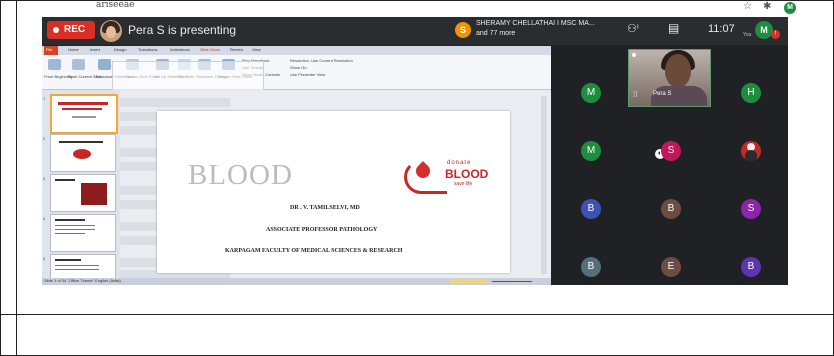 Image resolution: width=834 pixels, height=356 pixels. I want to click on recording-badge: REC, so click(71, 30).